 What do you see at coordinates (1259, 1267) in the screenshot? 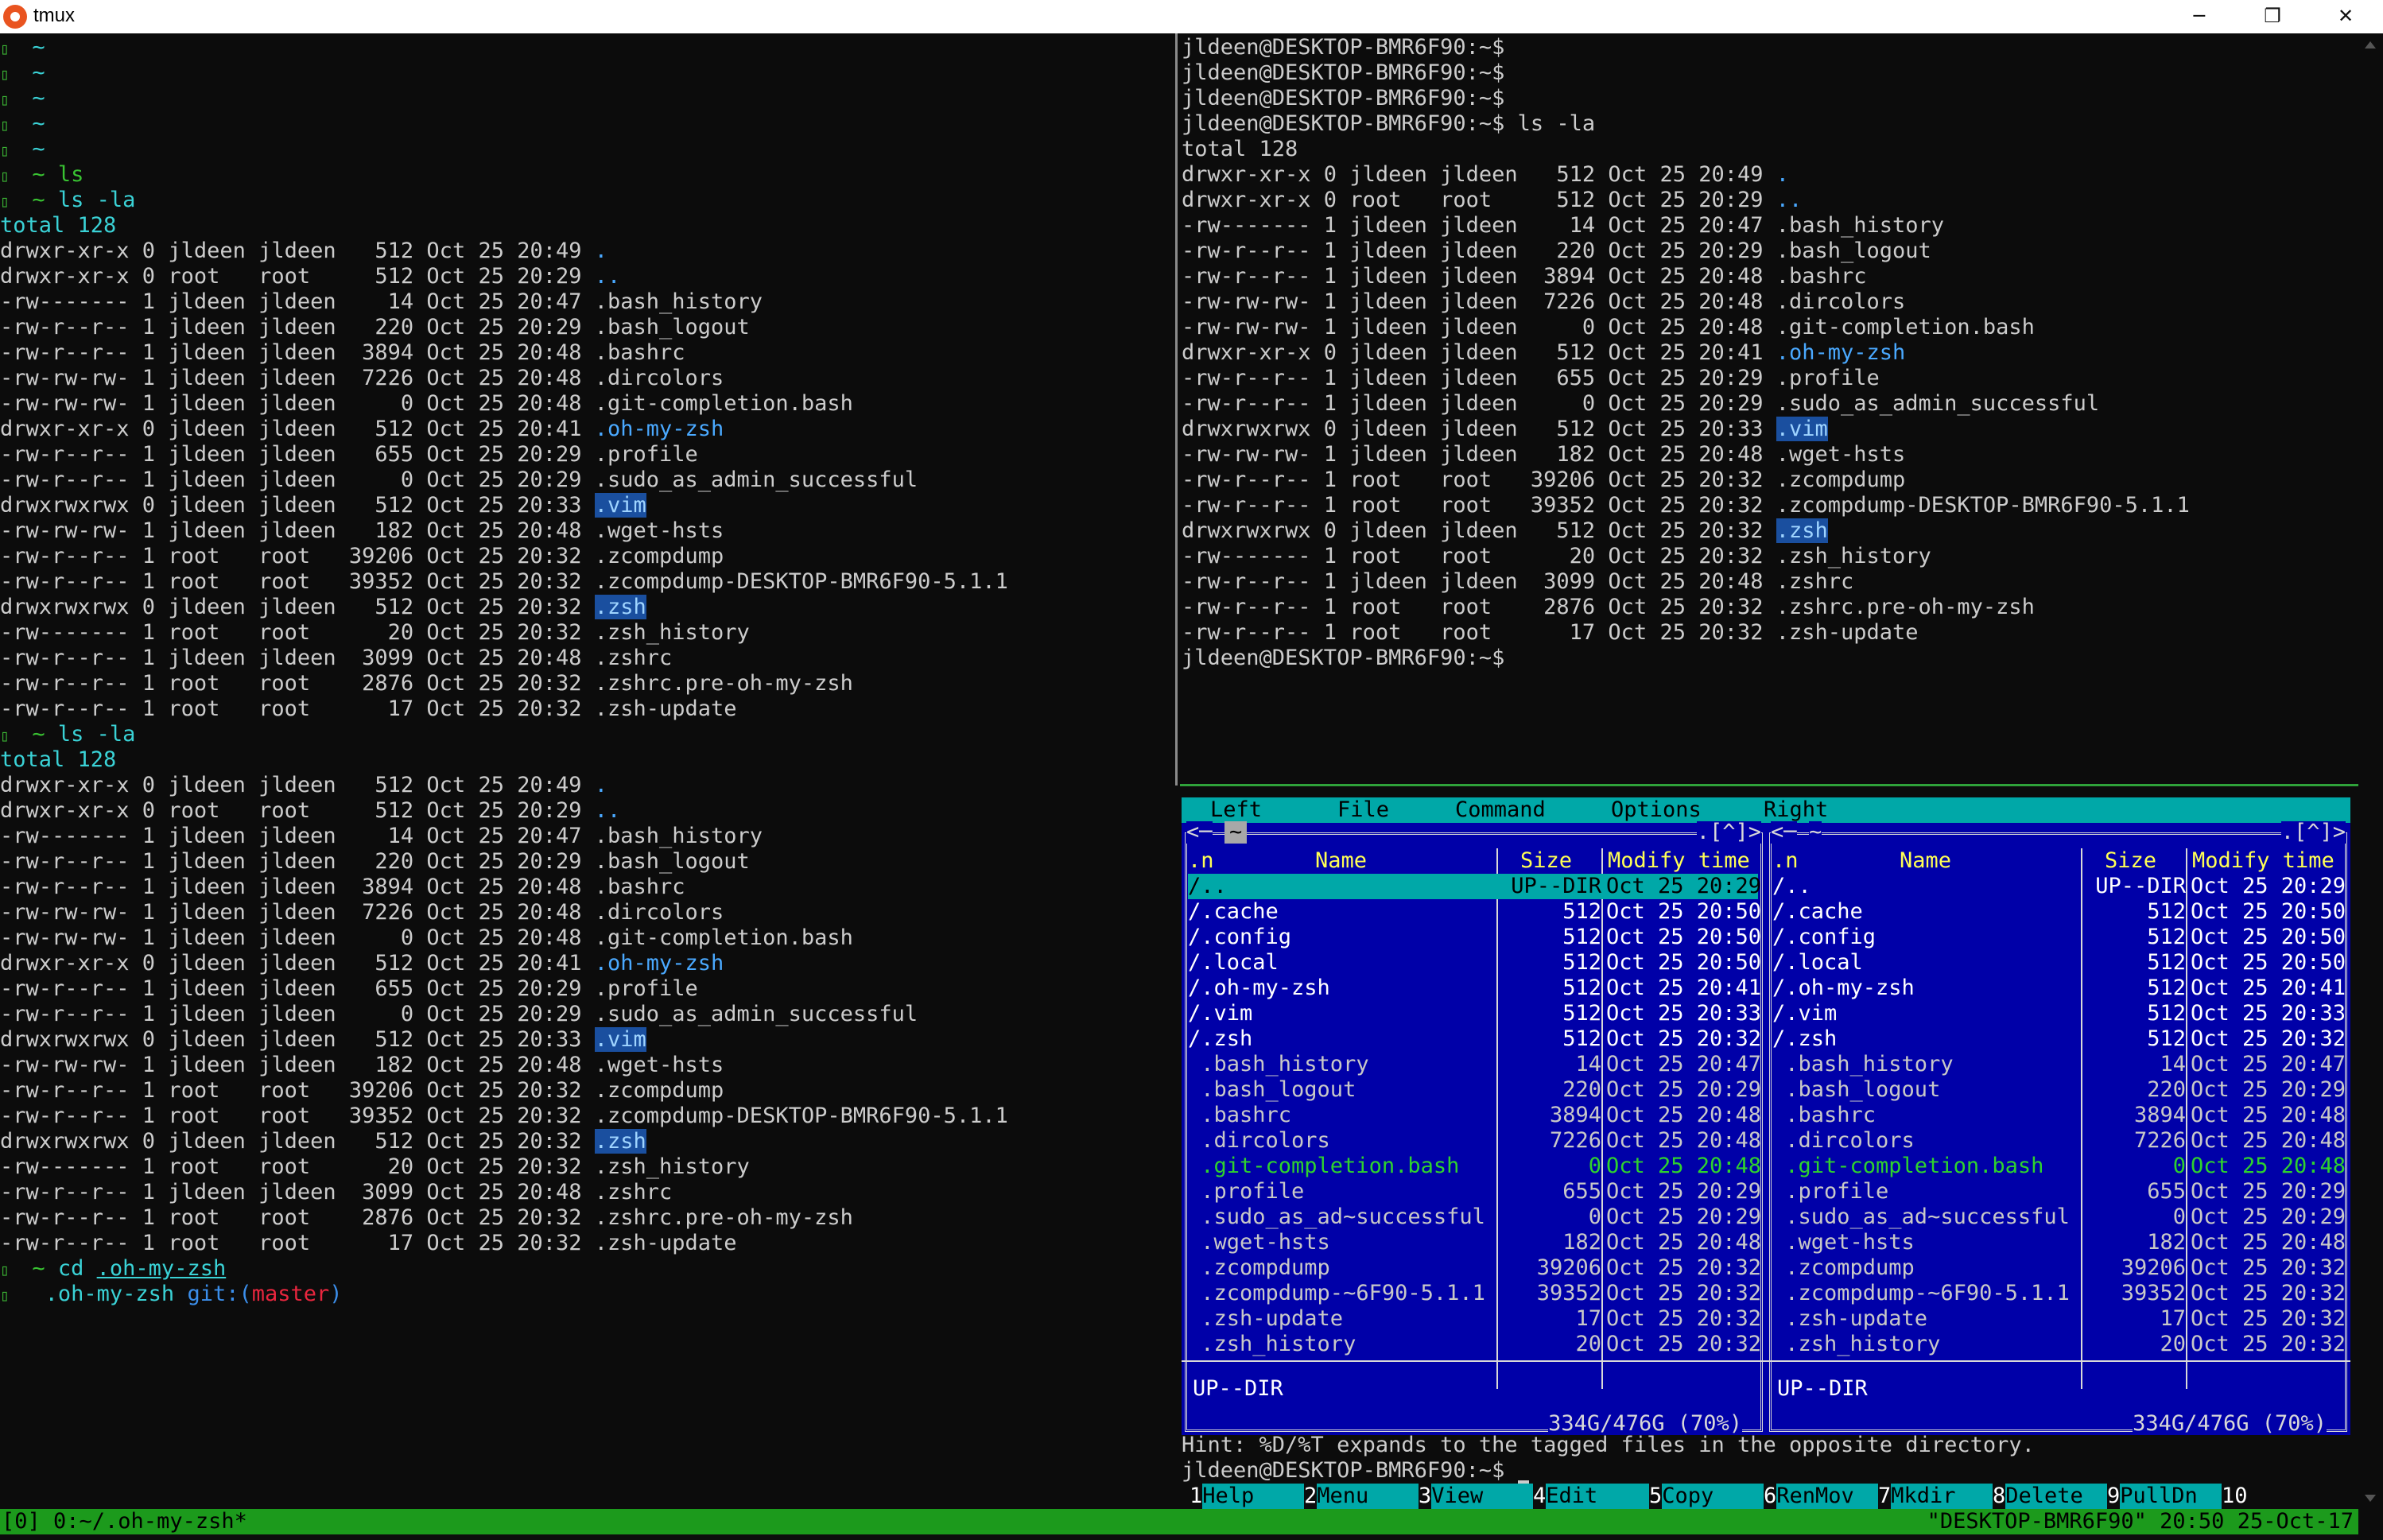
I see `file-name: .zcompdump` at bounding box center [1259, 1267].